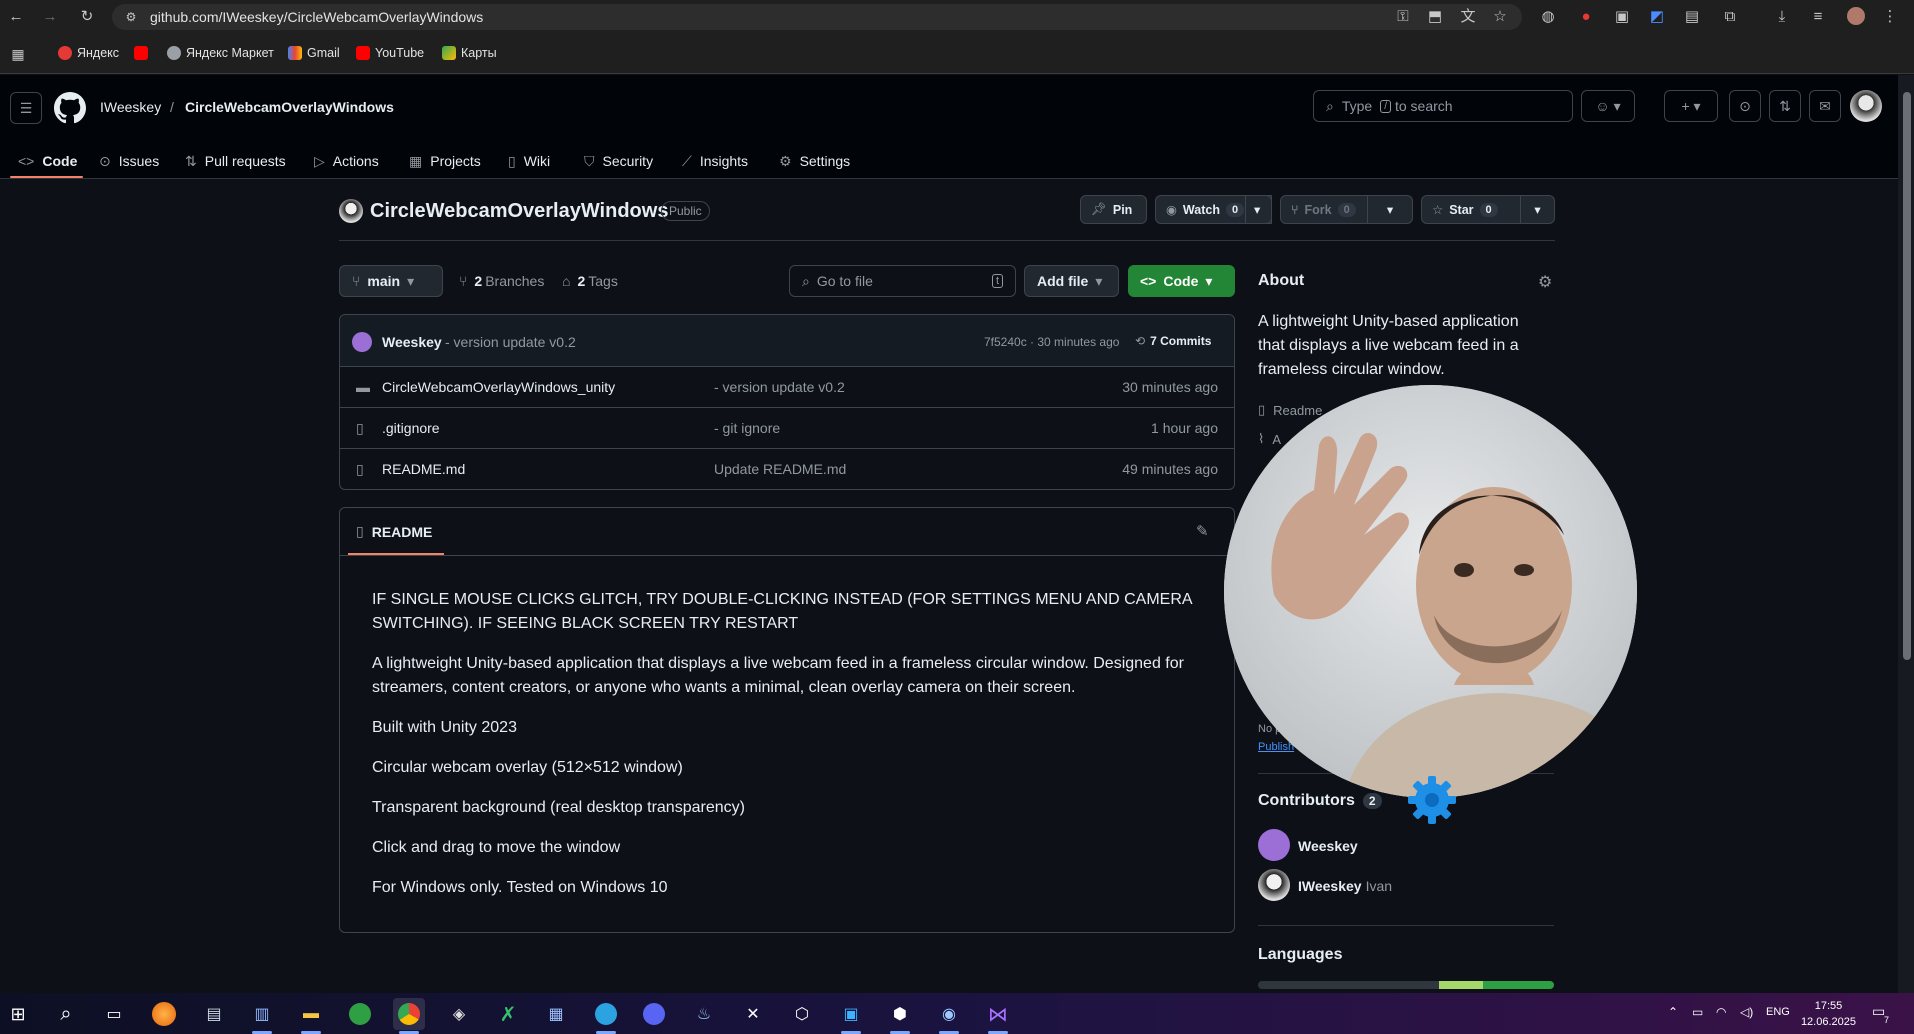 The width and height of the screenshot is (1914, 1034). Describe the element at coordinates (1320, 801) in the screenshot. I see `contributors-heading: Contributors 2` at that location.